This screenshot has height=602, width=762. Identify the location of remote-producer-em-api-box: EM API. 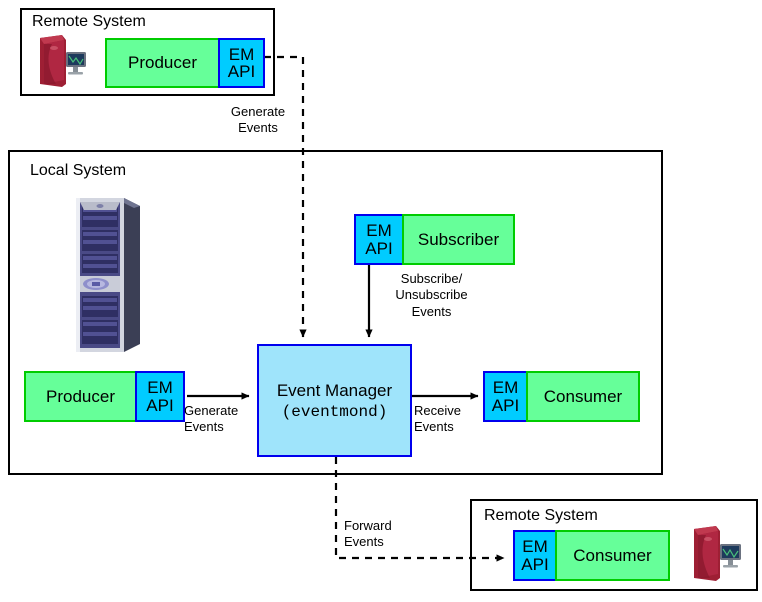
(241, 63).